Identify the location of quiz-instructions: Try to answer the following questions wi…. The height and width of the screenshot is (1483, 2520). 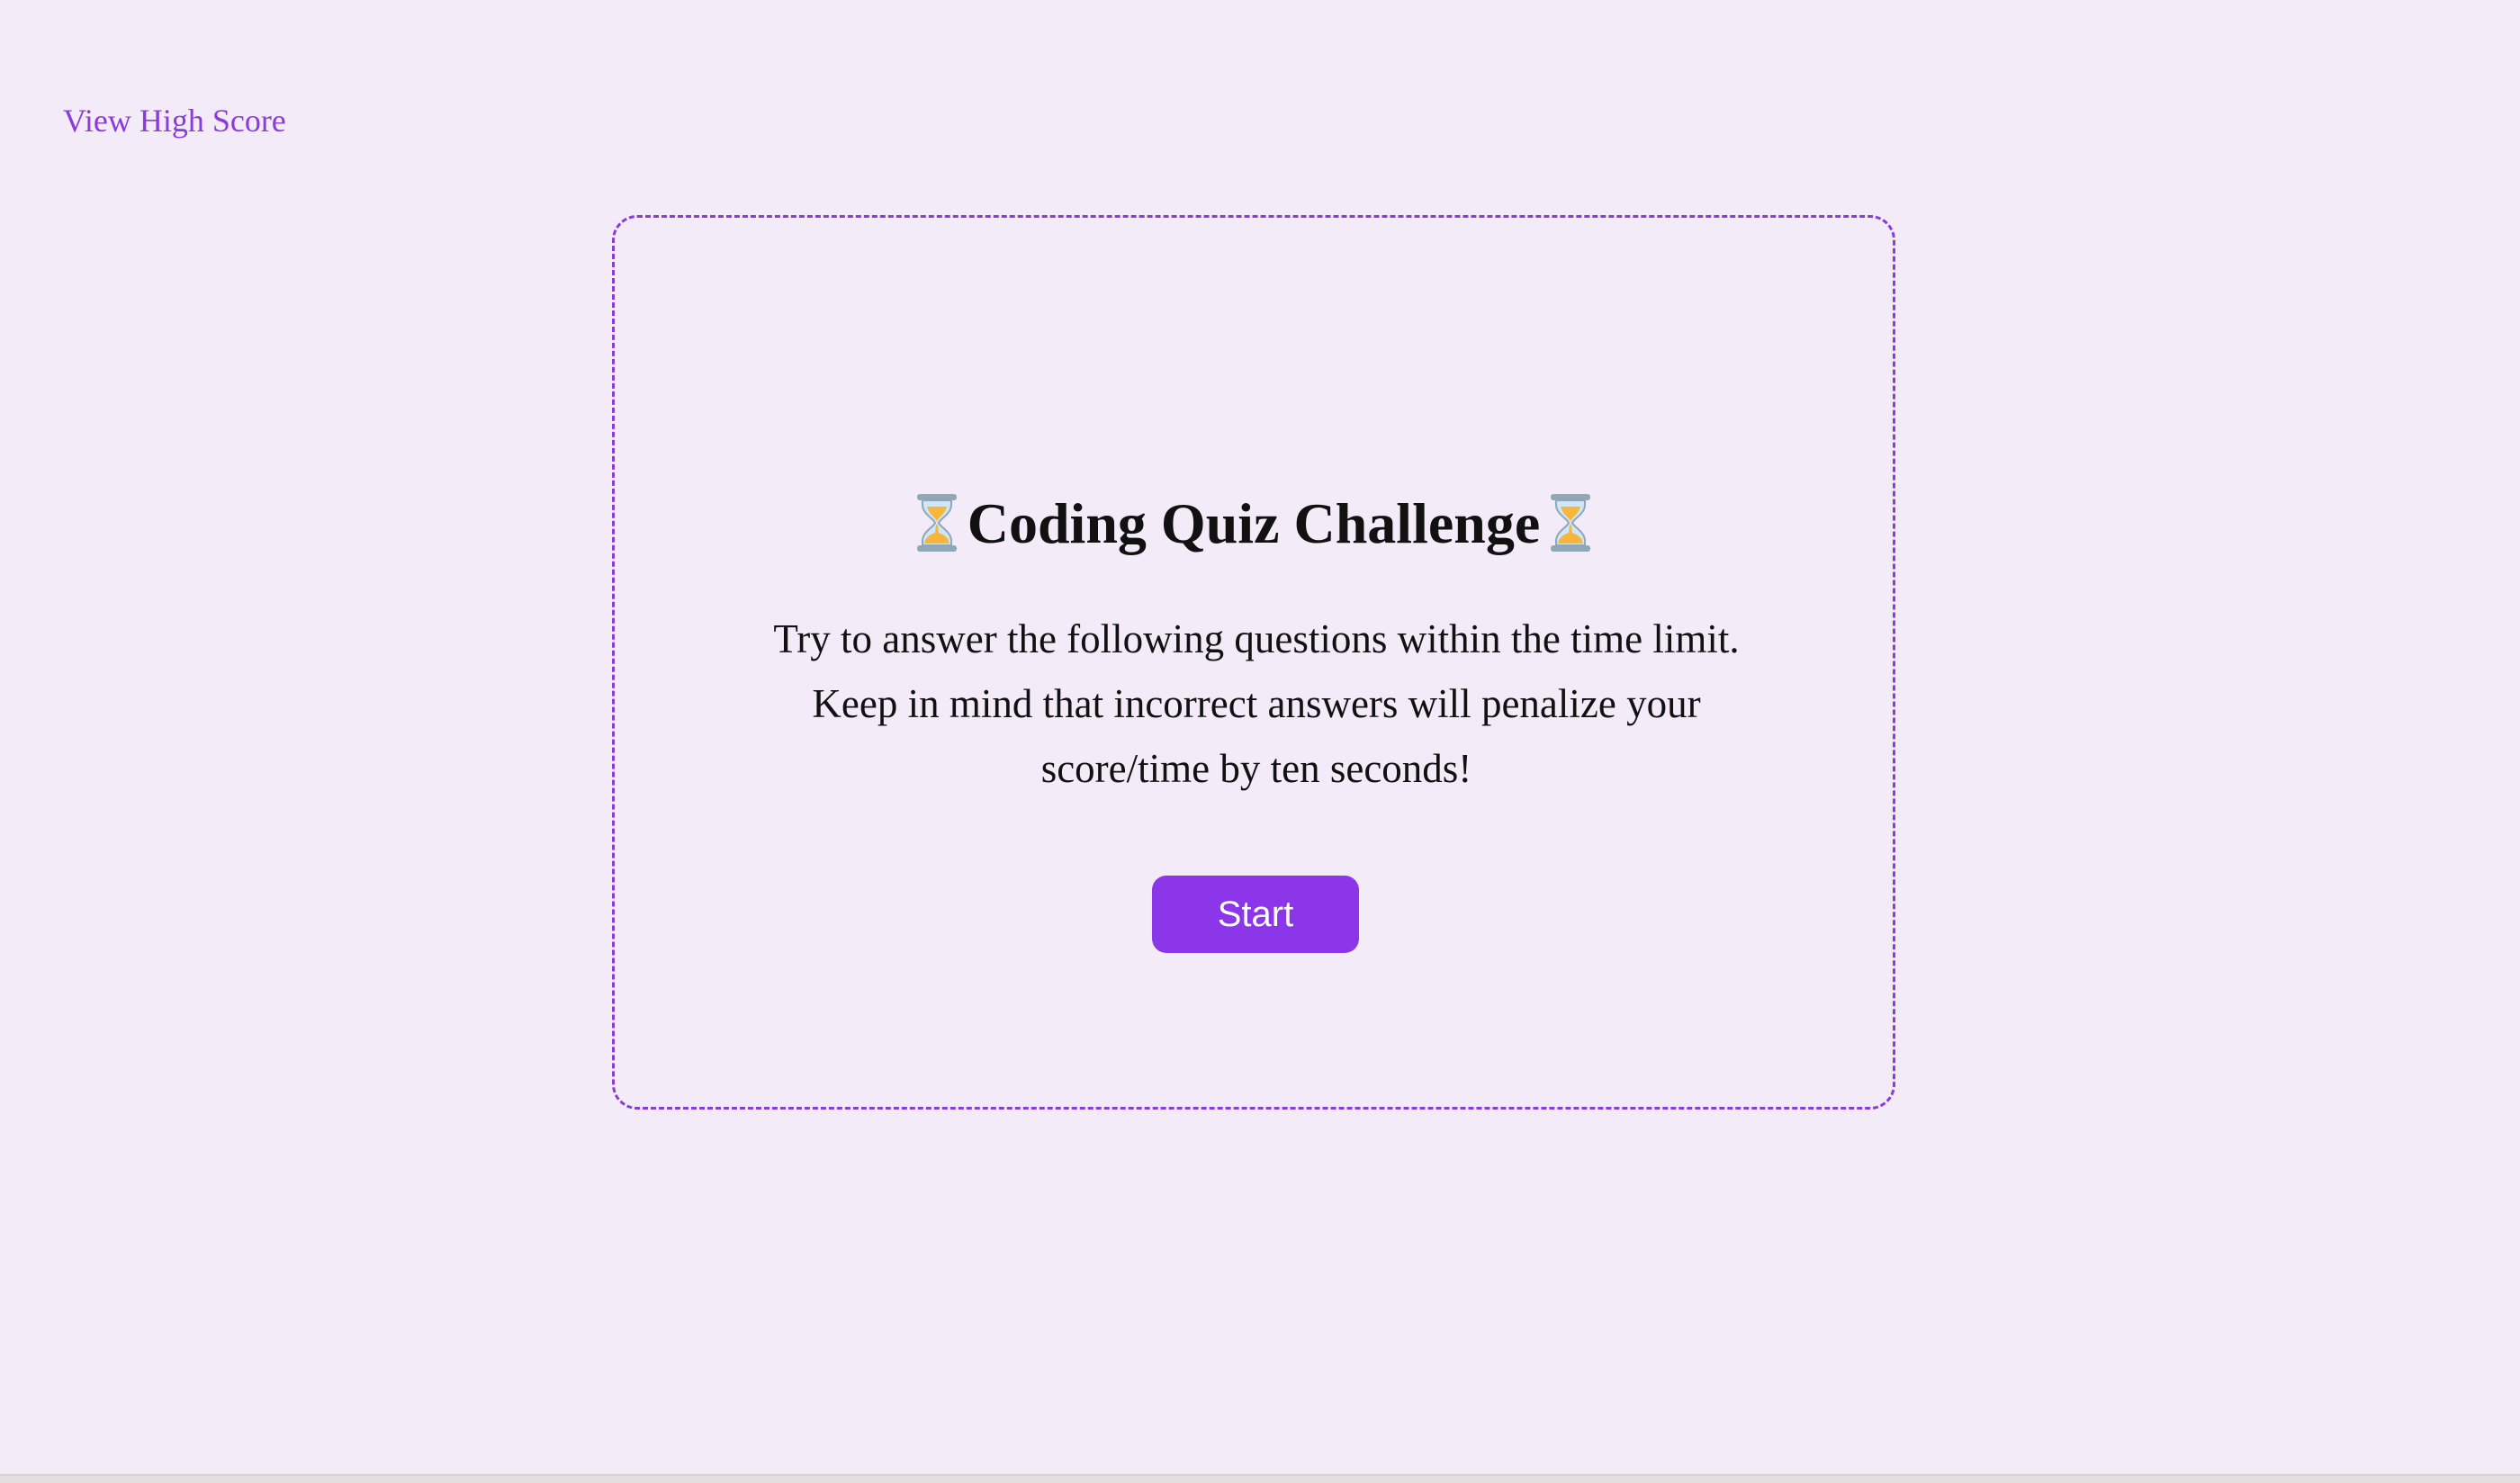
(1256, 703).